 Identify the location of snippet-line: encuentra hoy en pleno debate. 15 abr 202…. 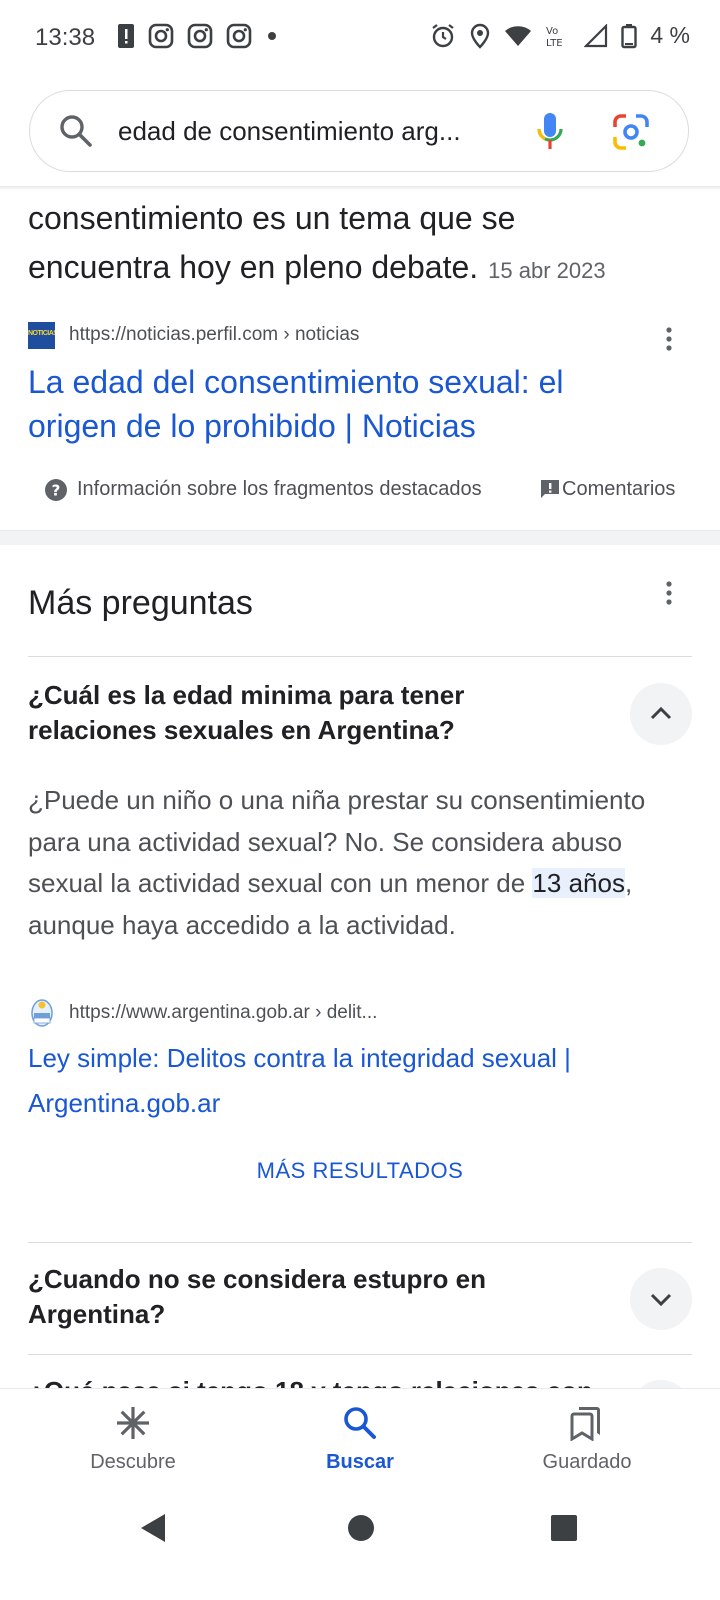
(317, 269).